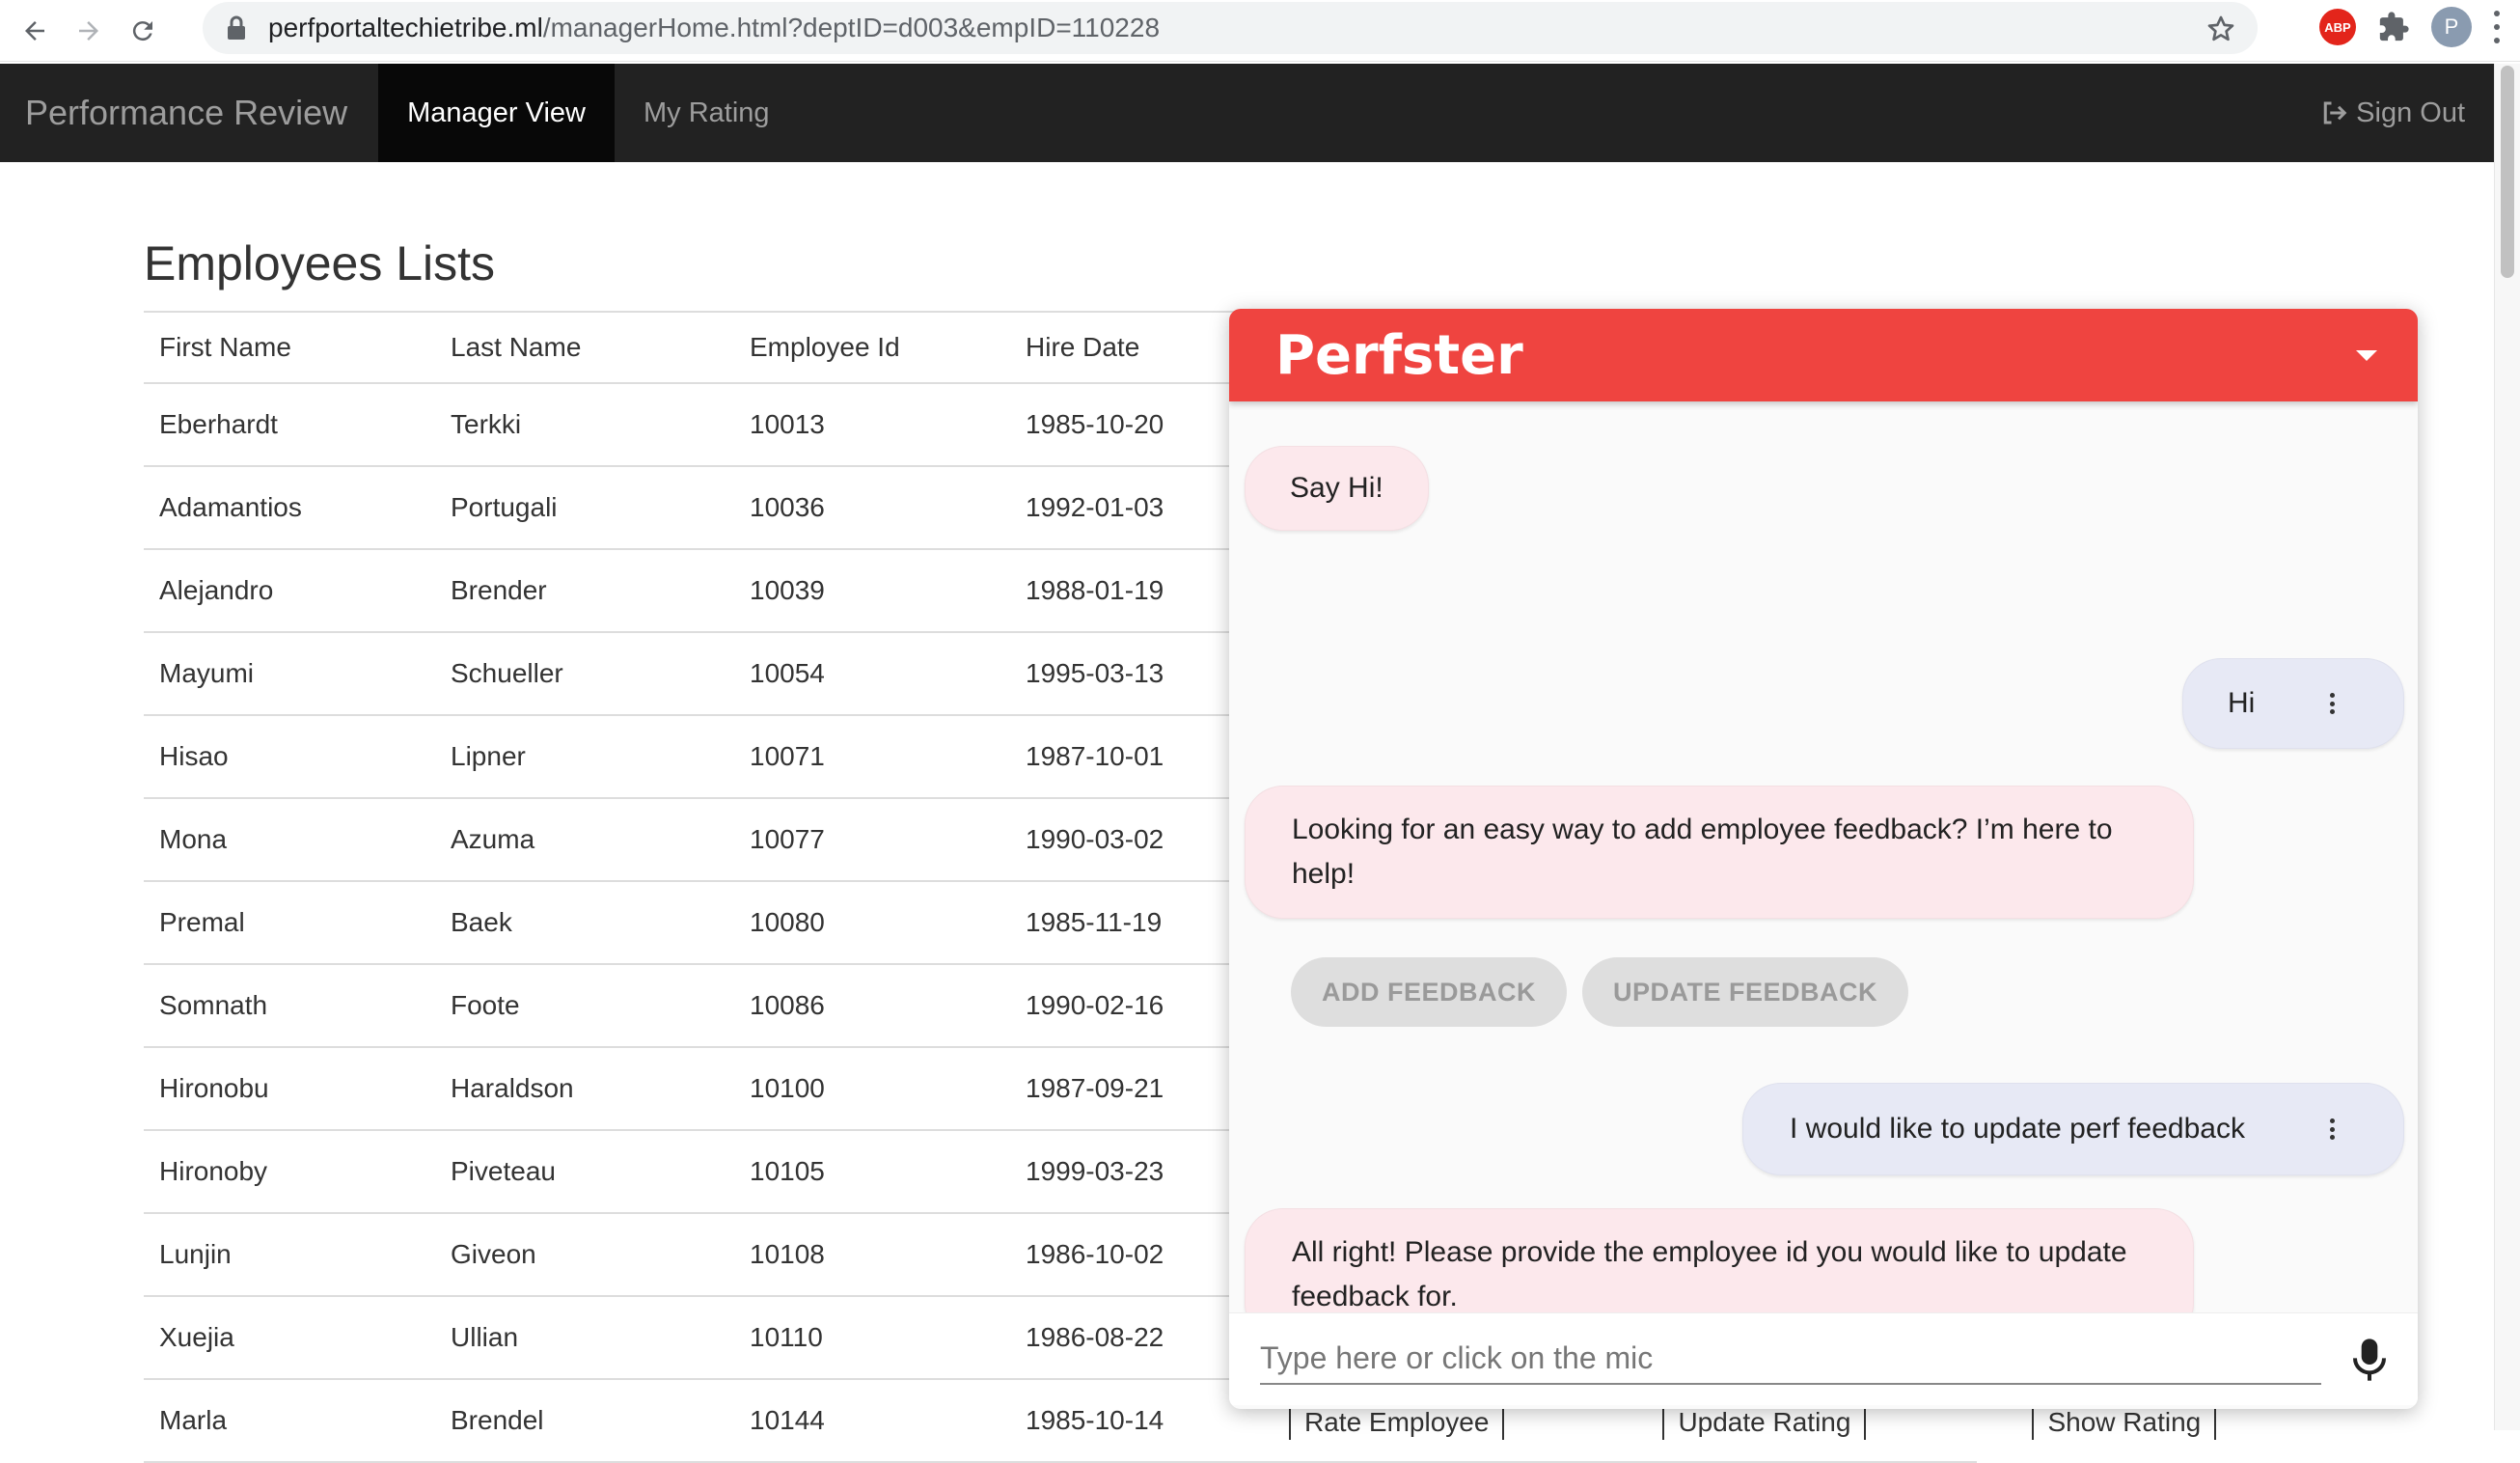 The width and height of the screenshot is (2520, 1463). What do you see at coordinates (497, 113) in the screenshot?
I see `nav-manager-view: Manager View` at bounding box center [497, 113].